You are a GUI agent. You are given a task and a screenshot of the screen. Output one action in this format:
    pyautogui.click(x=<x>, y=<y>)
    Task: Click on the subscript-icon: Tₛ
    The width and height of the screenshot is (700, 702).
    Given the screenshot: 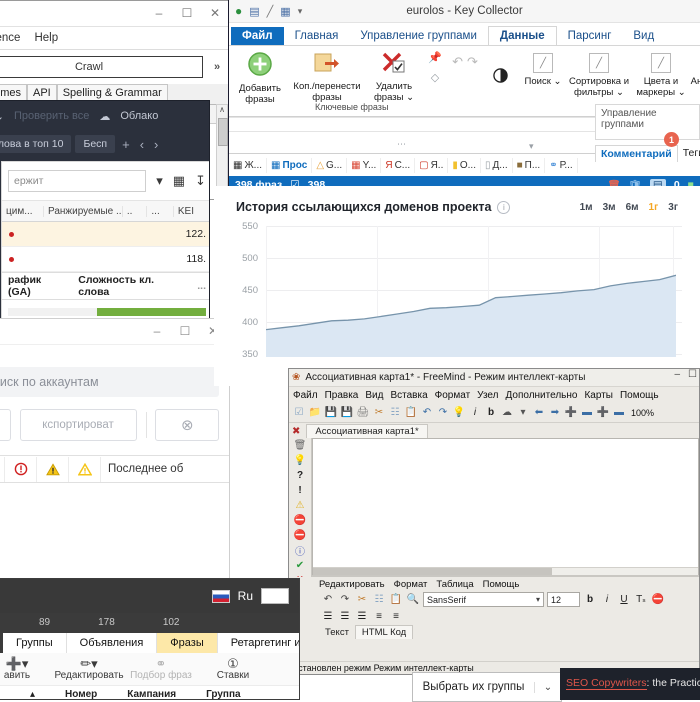 What is the action you would take?
    pyautogui.click(x=641, y=600)
    